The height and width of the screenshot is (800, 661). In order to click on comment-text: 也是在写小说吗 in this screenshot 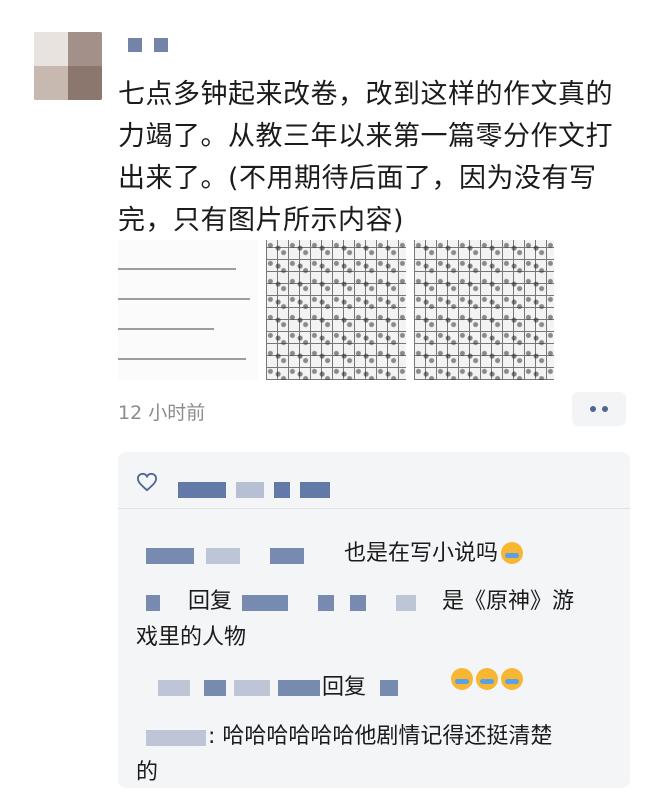, I will do `click(434, 551)`.